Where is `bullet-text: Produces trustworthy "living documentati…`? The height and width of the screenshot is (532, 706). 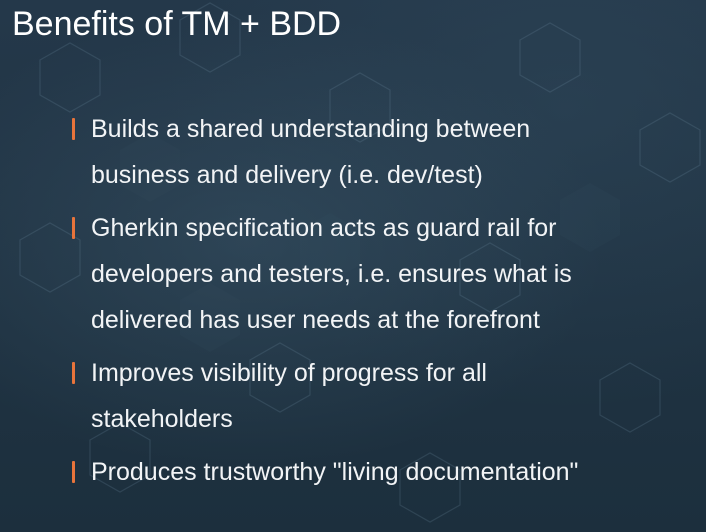
bullet-text: Produces trustworthy "living documentati… is located at coordinates (334, 472).